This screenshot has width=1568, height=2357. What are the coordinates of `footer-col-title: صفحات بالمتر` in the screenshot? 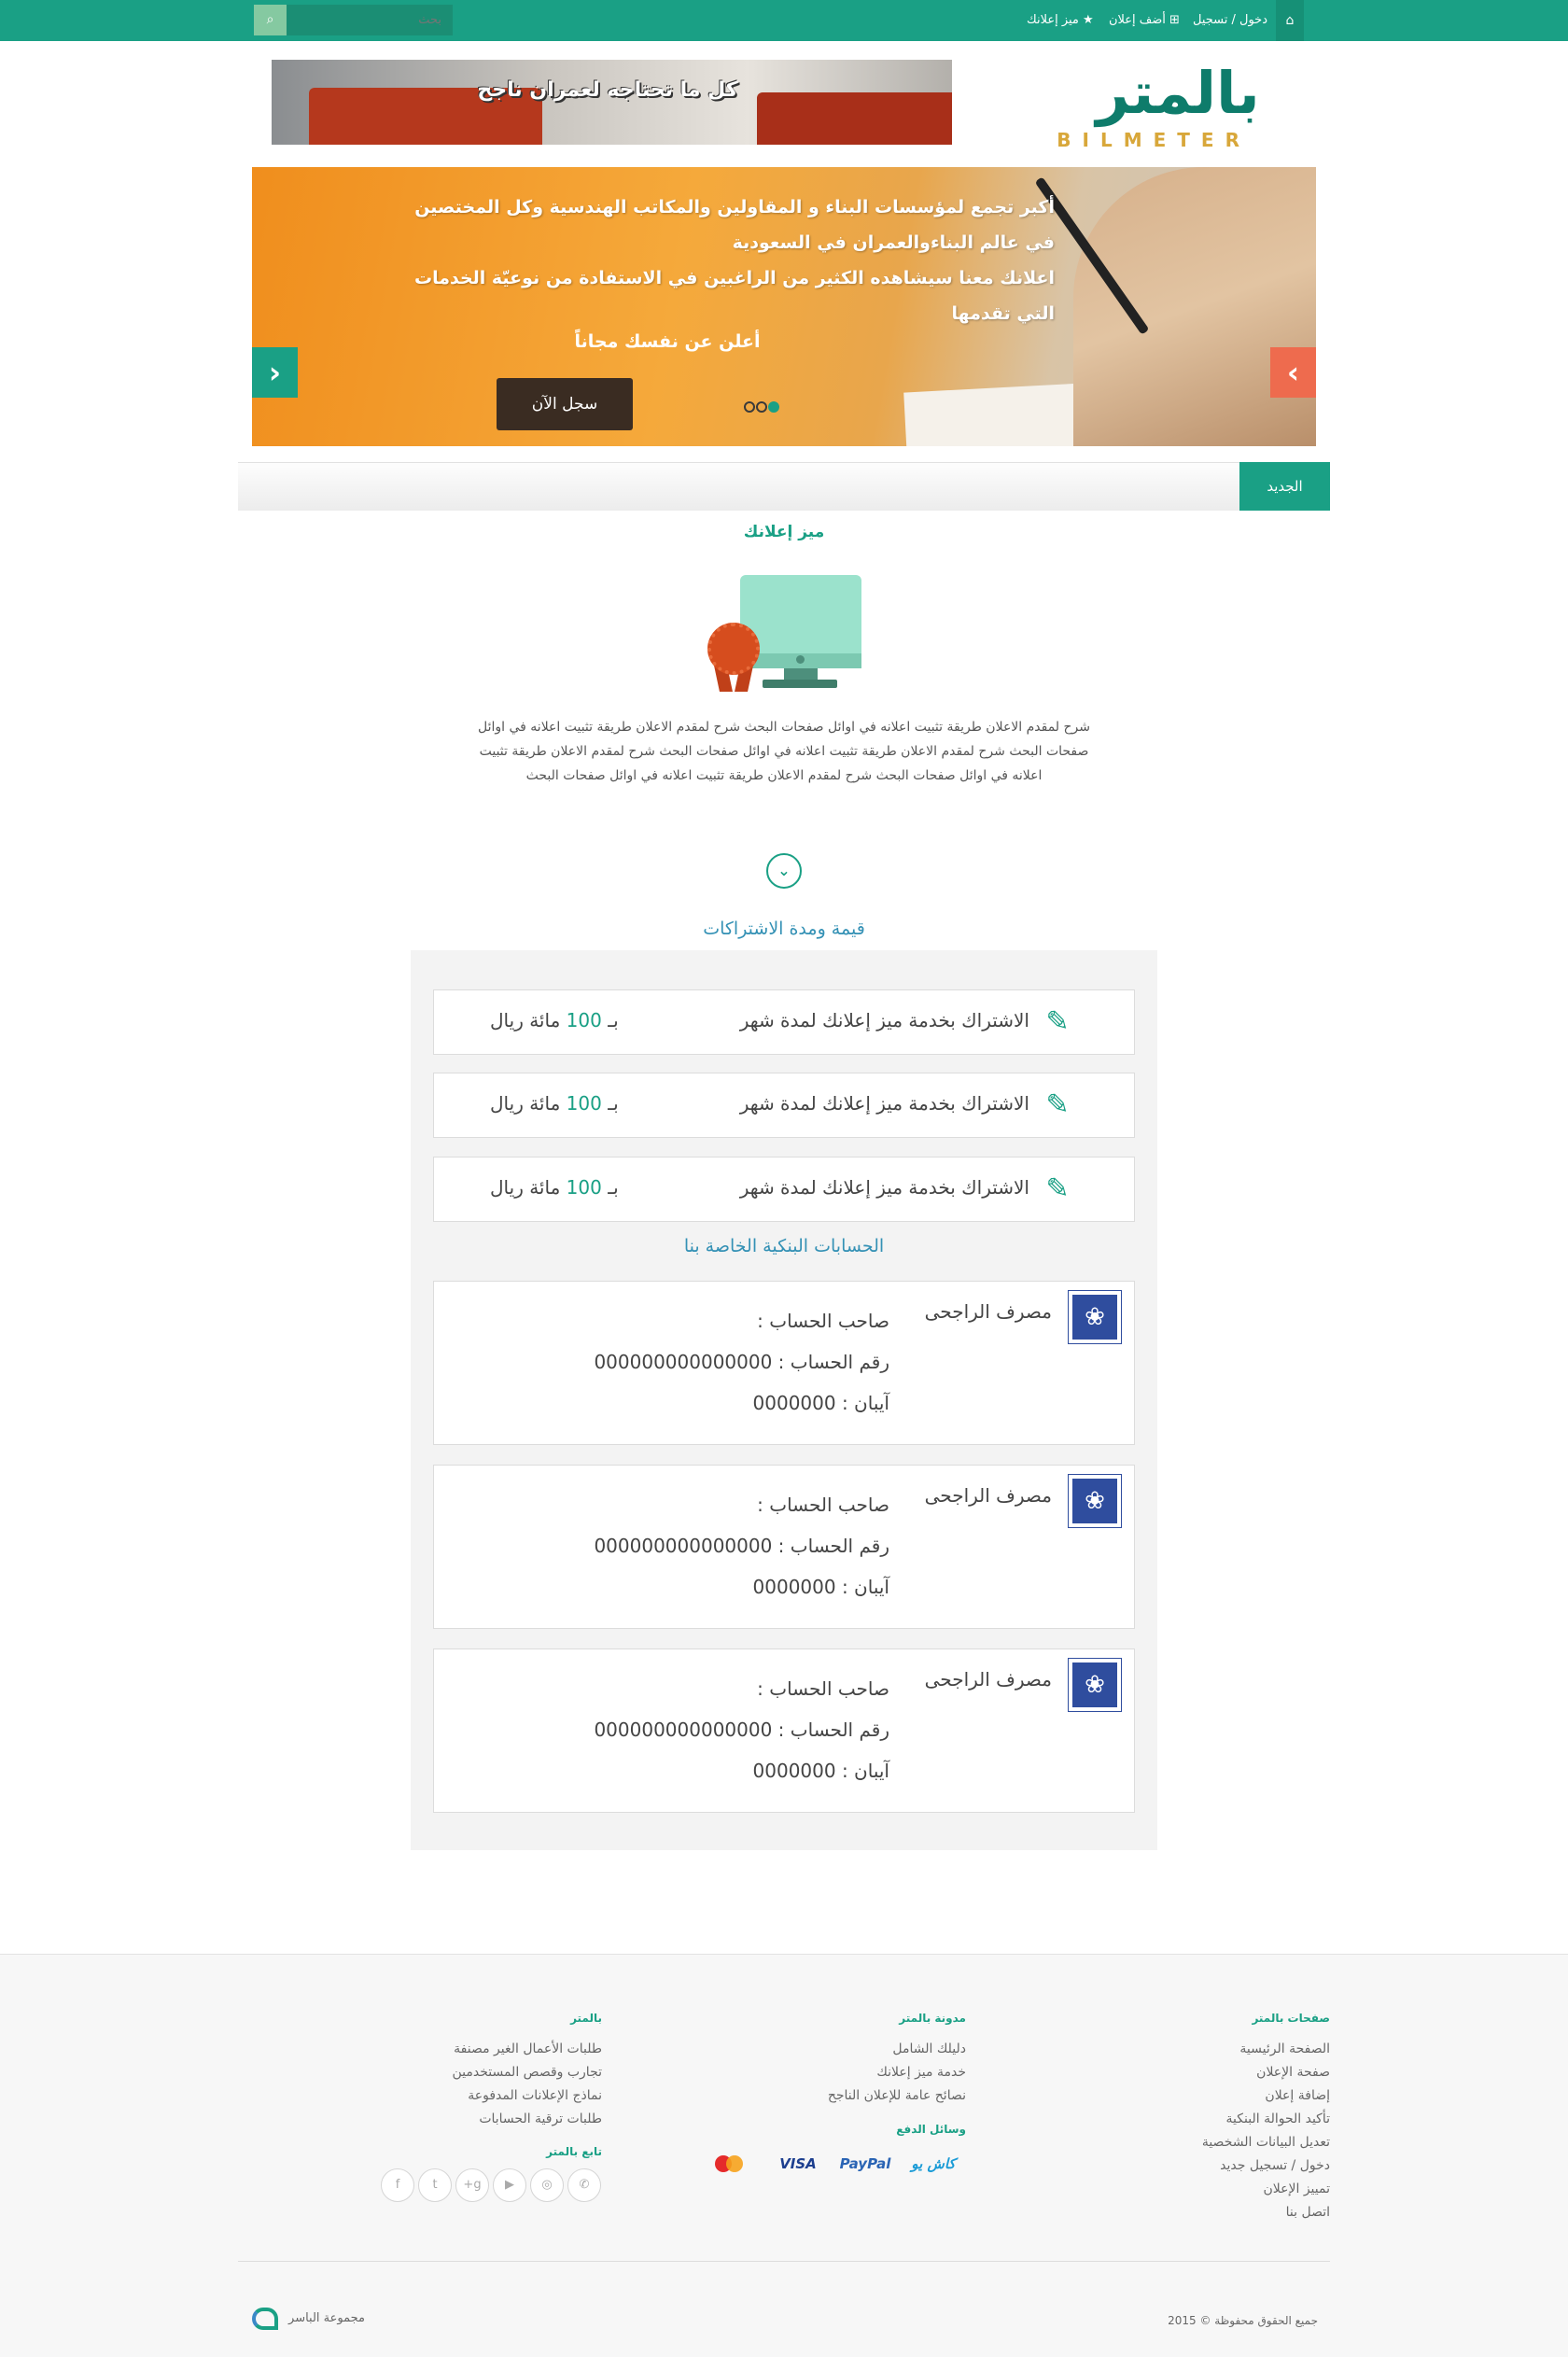 It's located at (1291, 2019).